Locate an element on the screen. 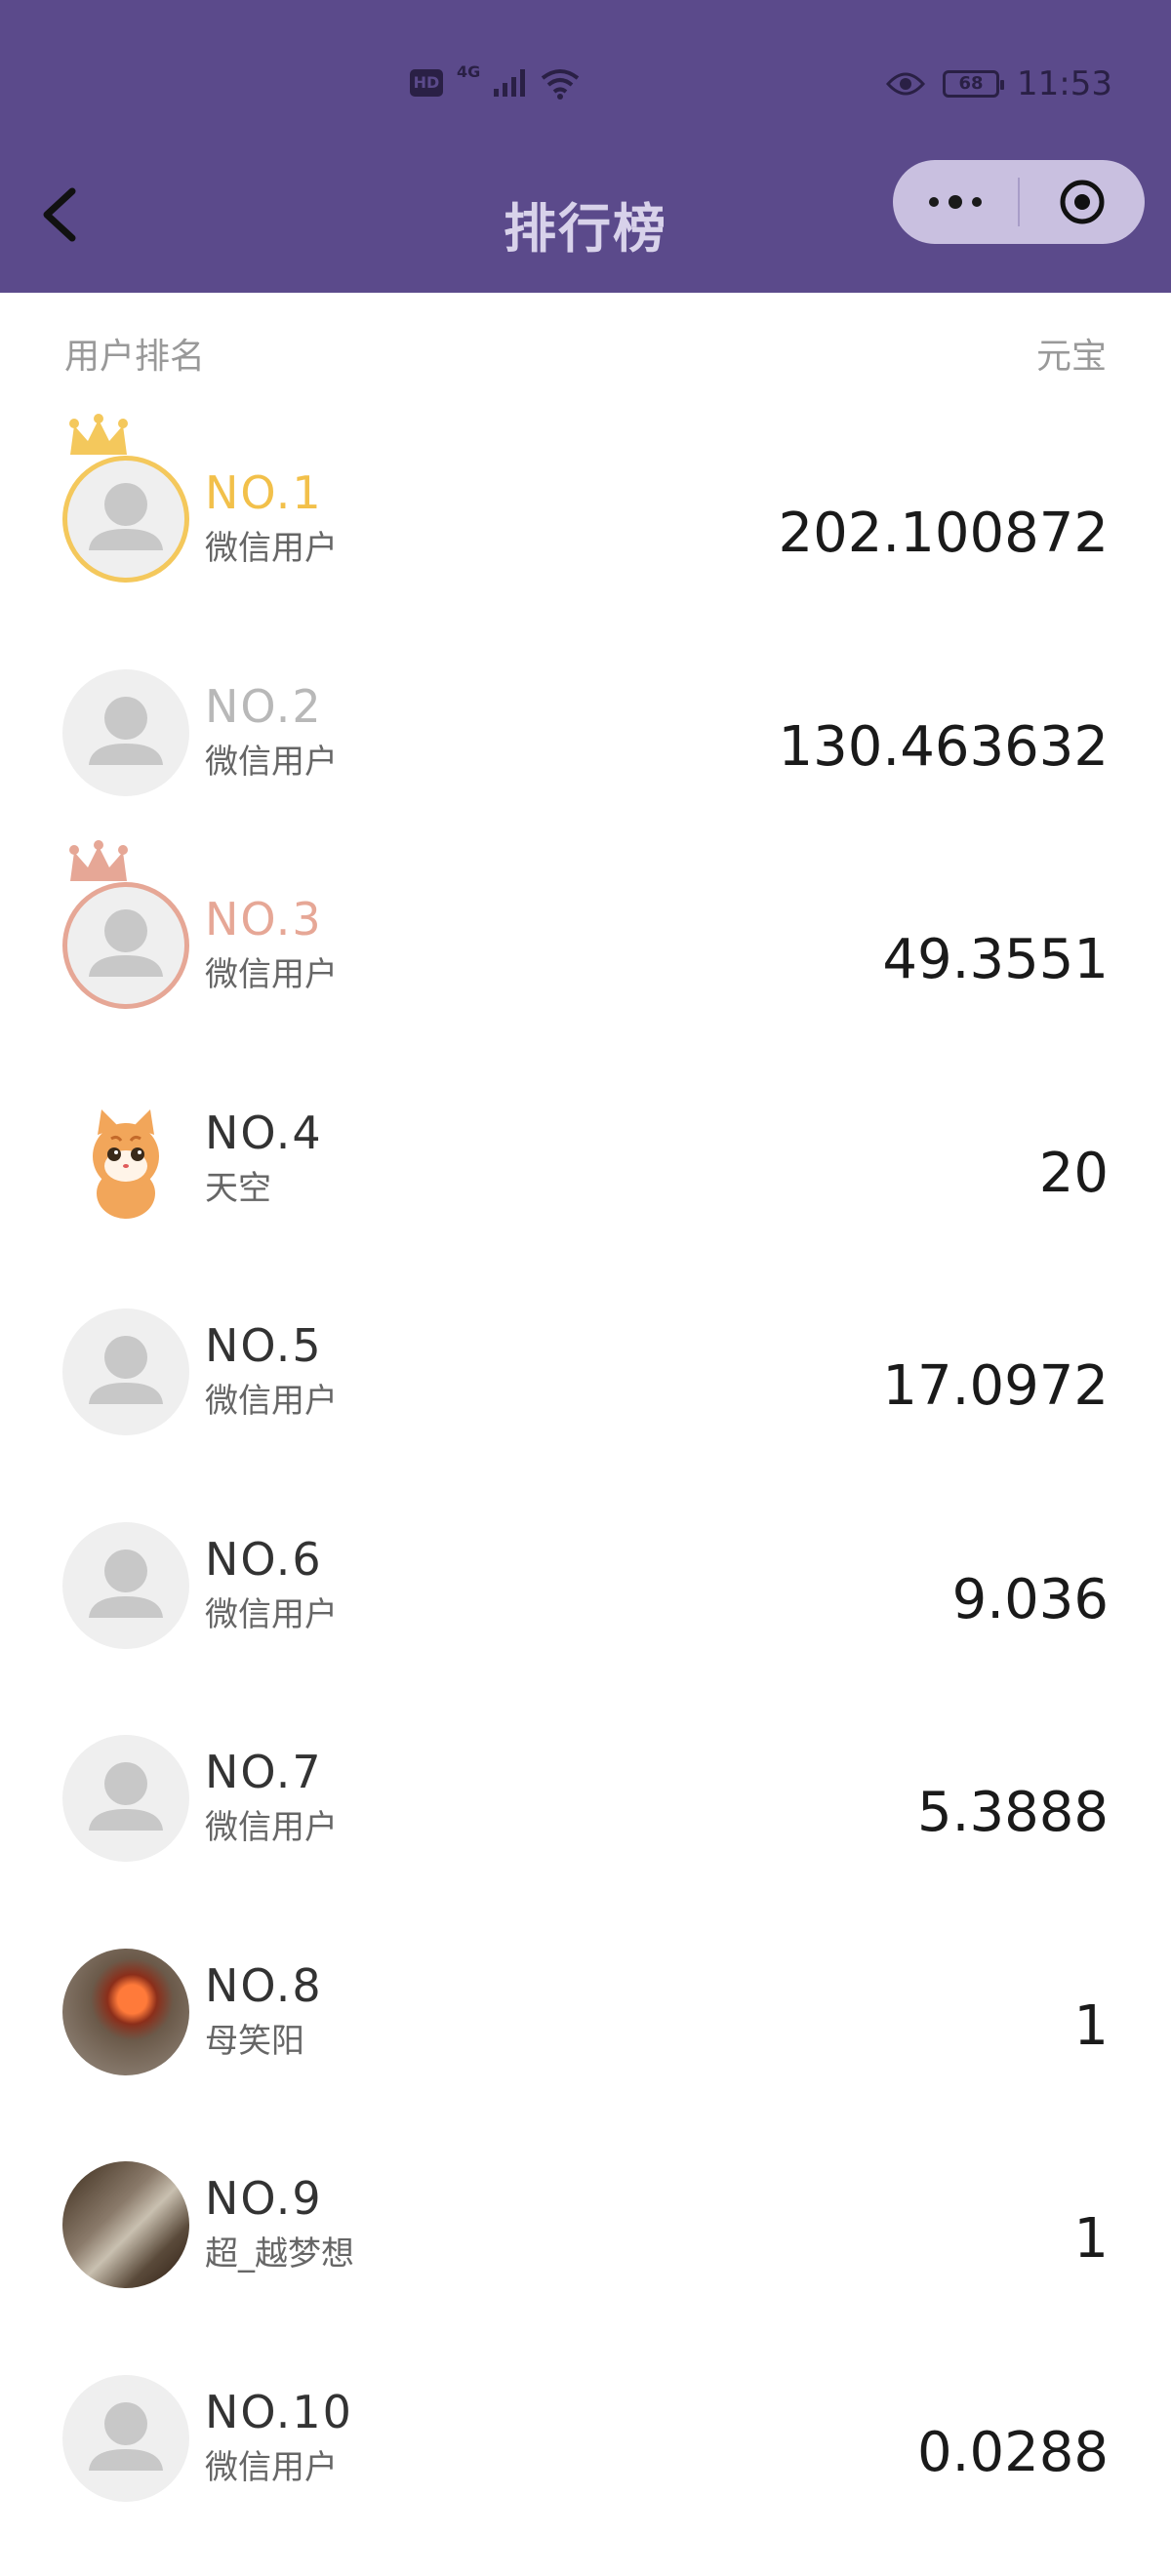 The height and width of the screenshot is (2576, 1171). yuanbao-amount: 17.0972 is located at coordinates (995, 1386).